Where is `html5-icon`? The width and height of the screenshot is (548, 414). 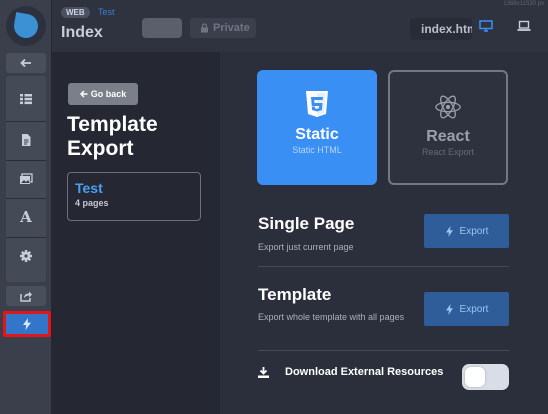 html5-icon is located at coordinates (317, 105).